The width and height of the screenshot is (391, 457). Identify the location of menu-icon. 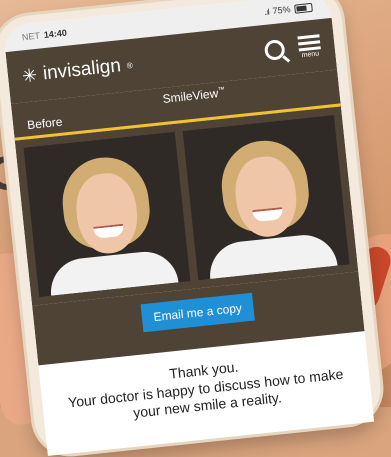
(309, 42).